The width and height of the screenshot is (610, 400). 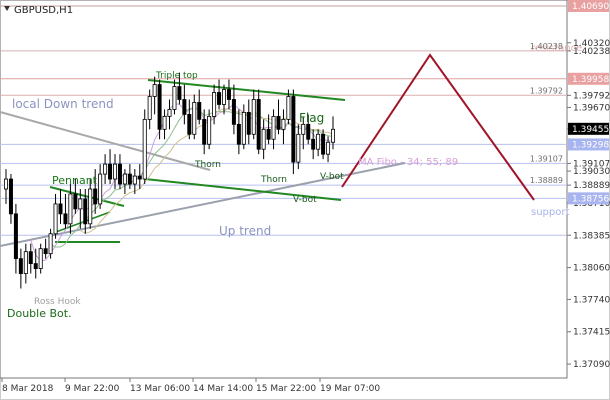 I want to click on price-tag-label-1: 1.39958, so click(x=590, y=80).